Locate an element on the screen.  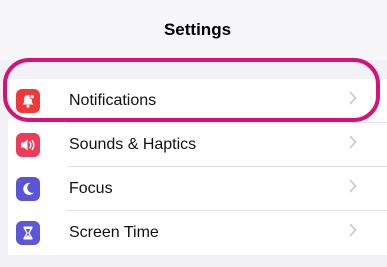
page-title: Settings is located at coordinates (197, 29).